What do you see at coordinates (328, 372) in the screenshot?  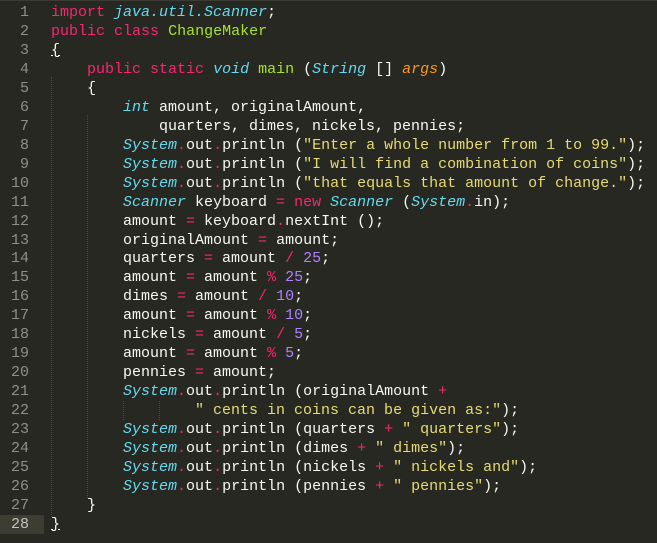 I see `code-line: 20 pennies = amount;` at bounding box center [328, 372].